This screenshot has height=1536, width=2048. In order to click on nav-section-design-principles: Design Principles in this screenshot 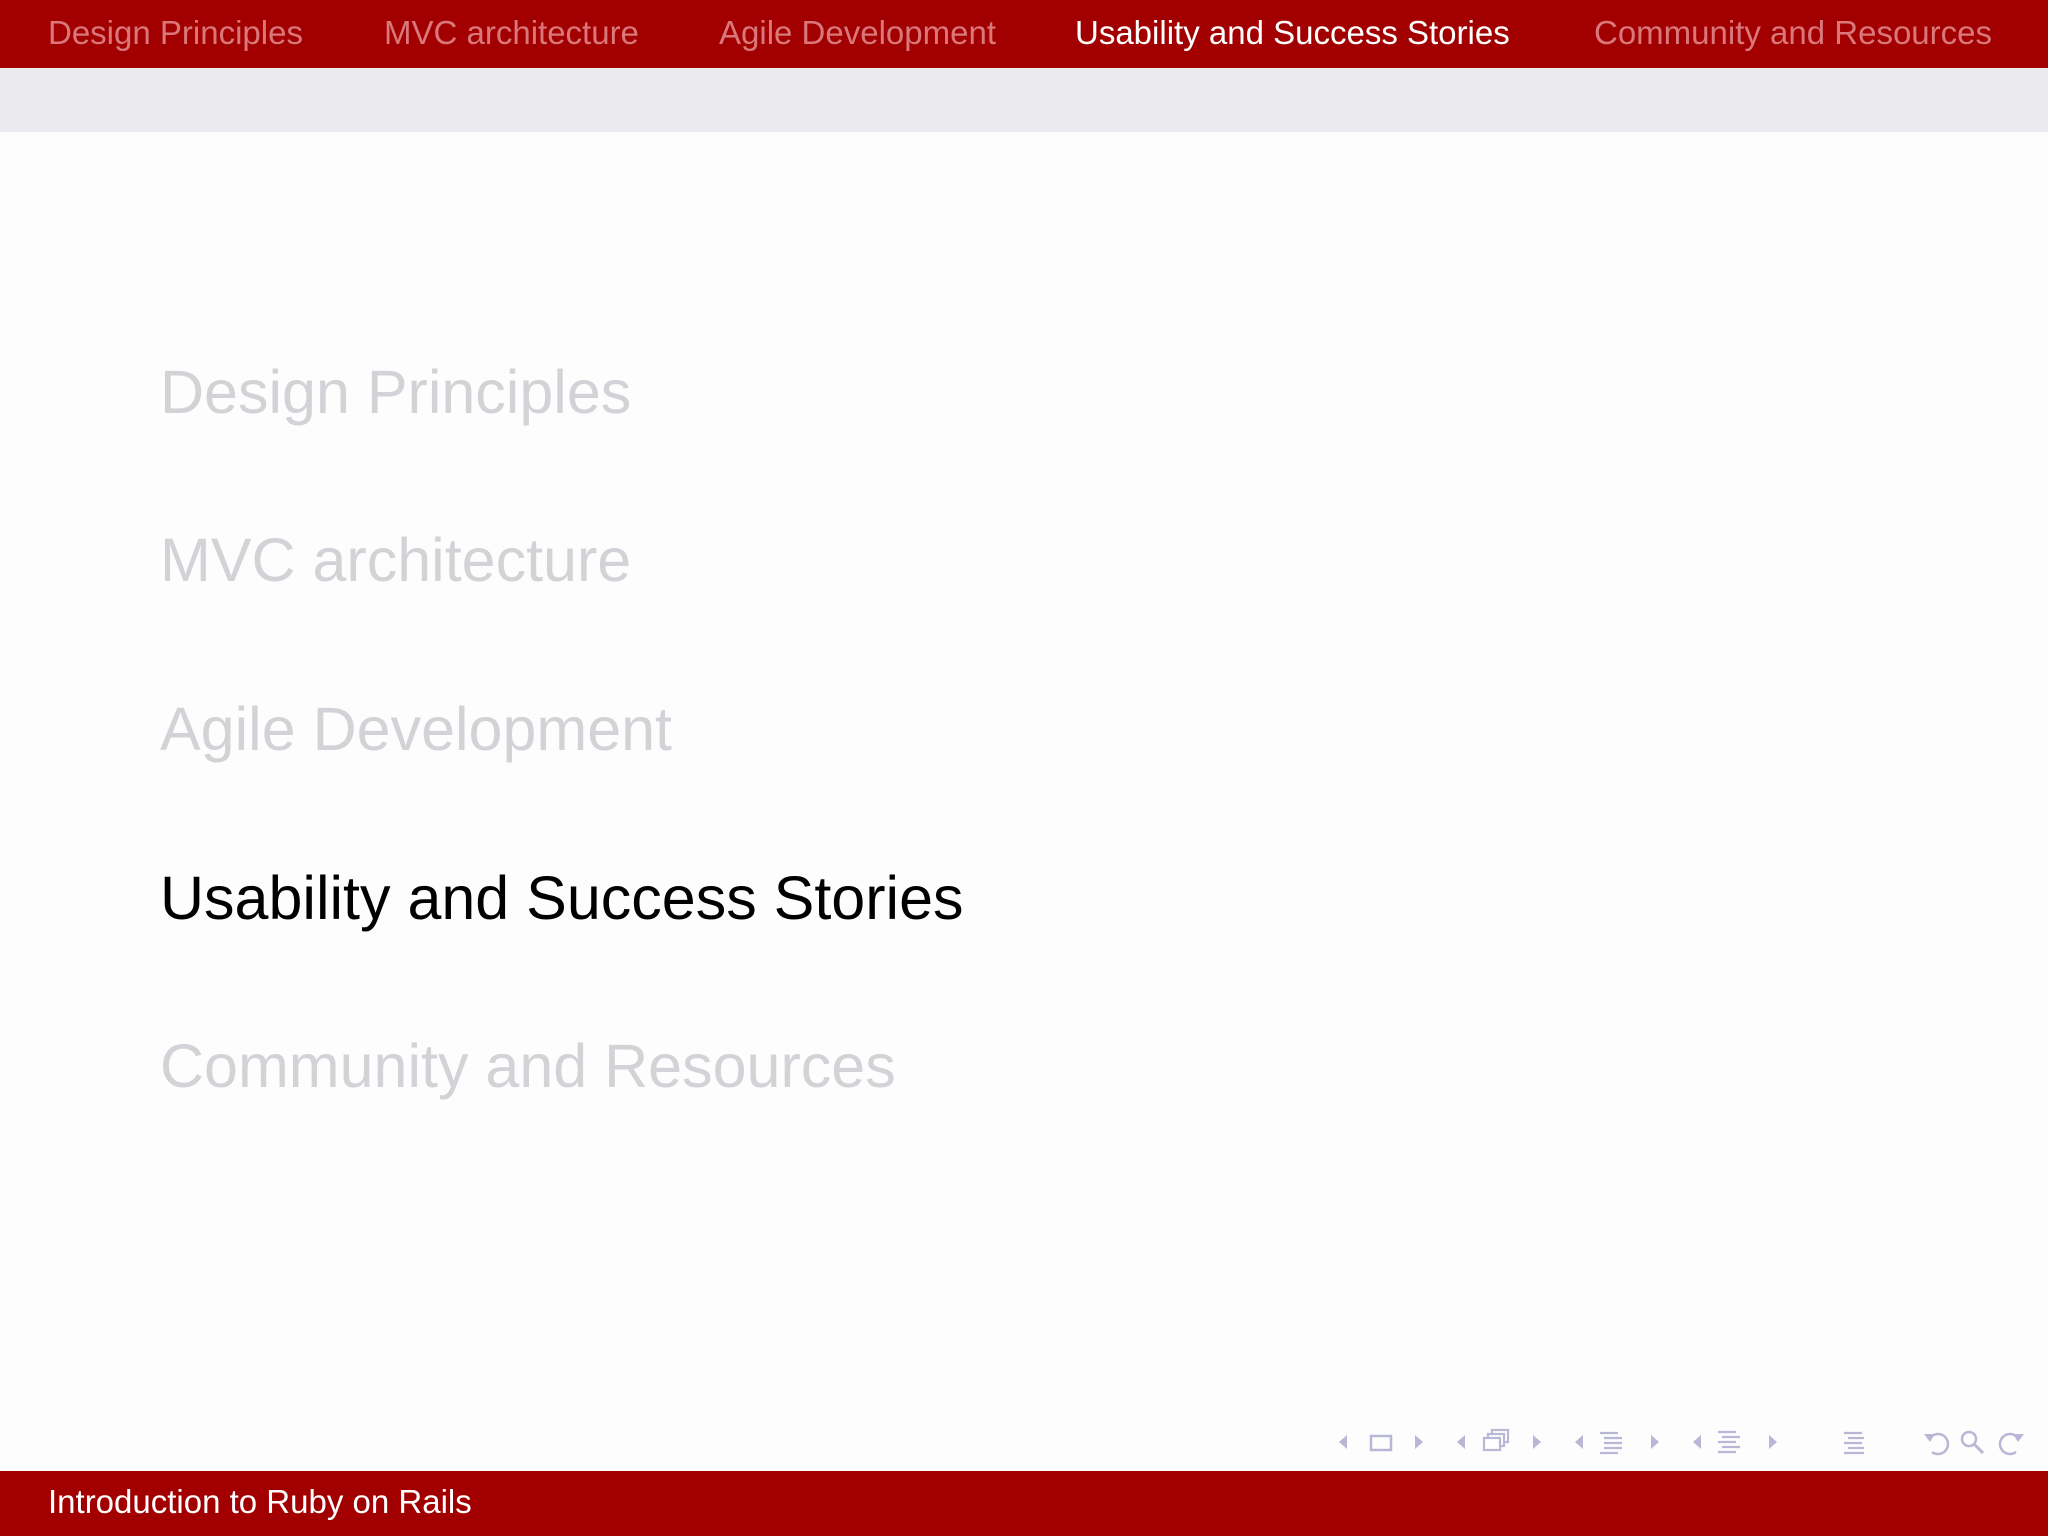, I will do `click(175, 33)`.